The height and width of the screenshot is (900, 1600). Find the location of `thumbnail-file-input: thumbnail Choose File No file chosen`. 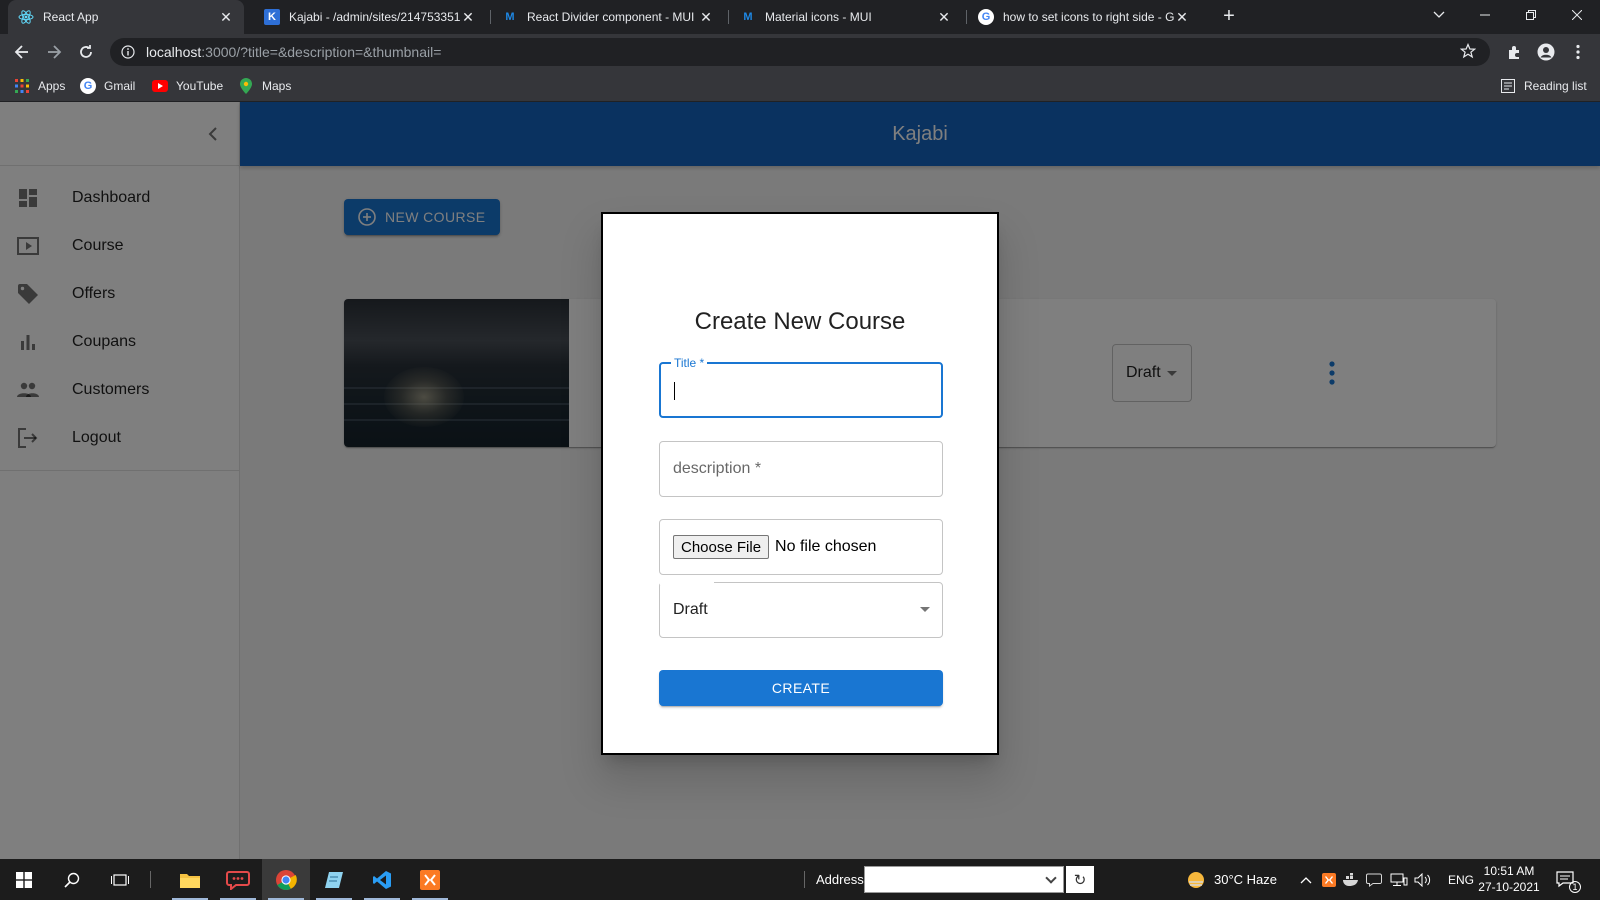

thumbnail-file-input: thumbnail Choose File No file chosen is located at coordinates (801, 547).